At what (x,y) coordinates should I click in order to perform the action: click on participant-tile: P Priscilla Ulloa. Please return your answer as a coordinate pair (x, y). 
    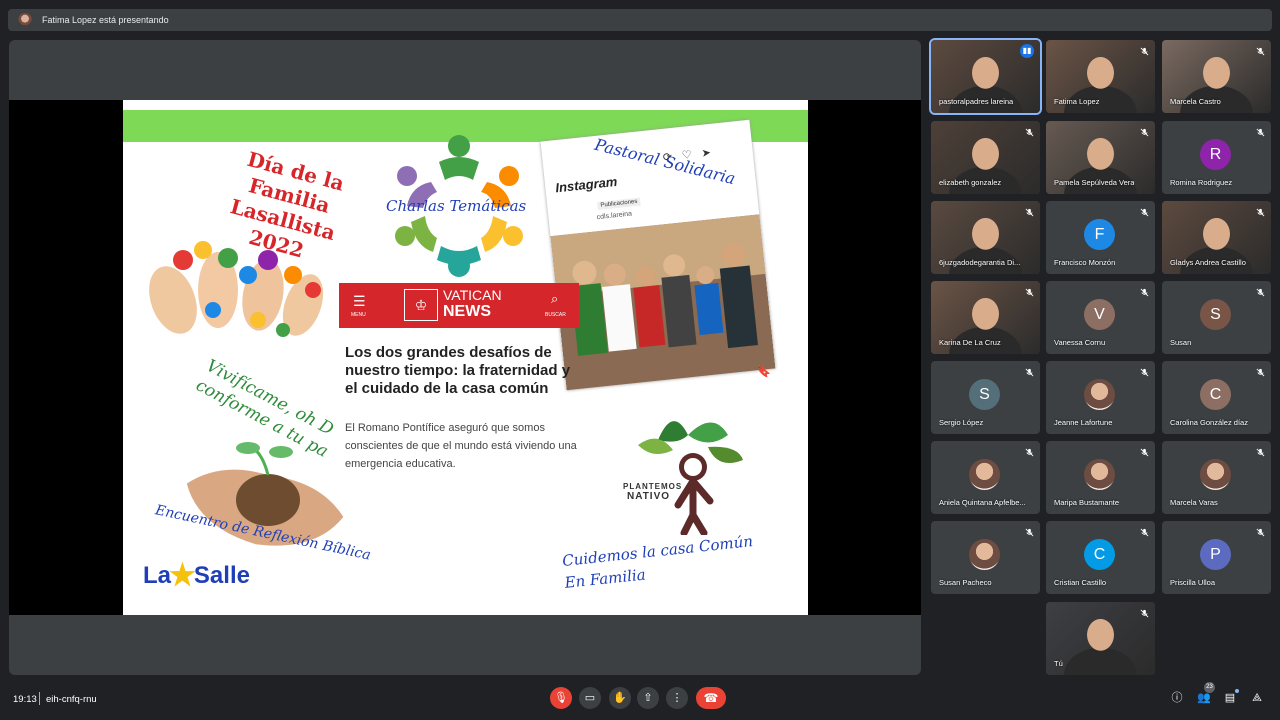
    Looking at the image, I should click on (1216, 557).